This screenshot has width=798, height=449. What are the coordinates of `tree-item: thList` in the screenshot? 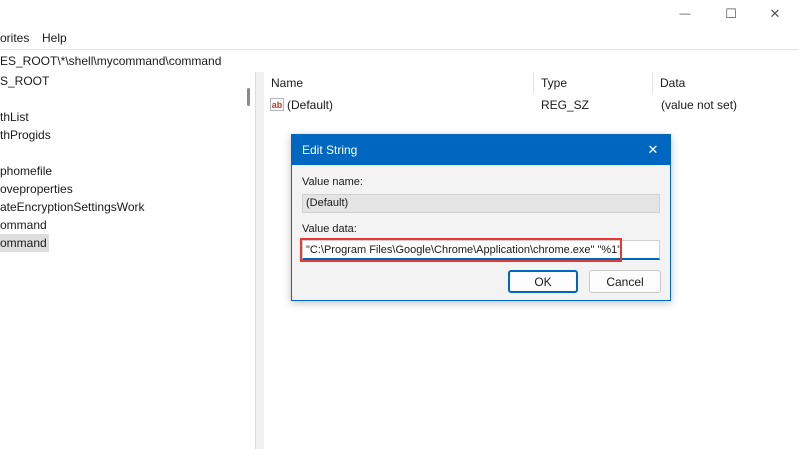 It's located at (14, 117).